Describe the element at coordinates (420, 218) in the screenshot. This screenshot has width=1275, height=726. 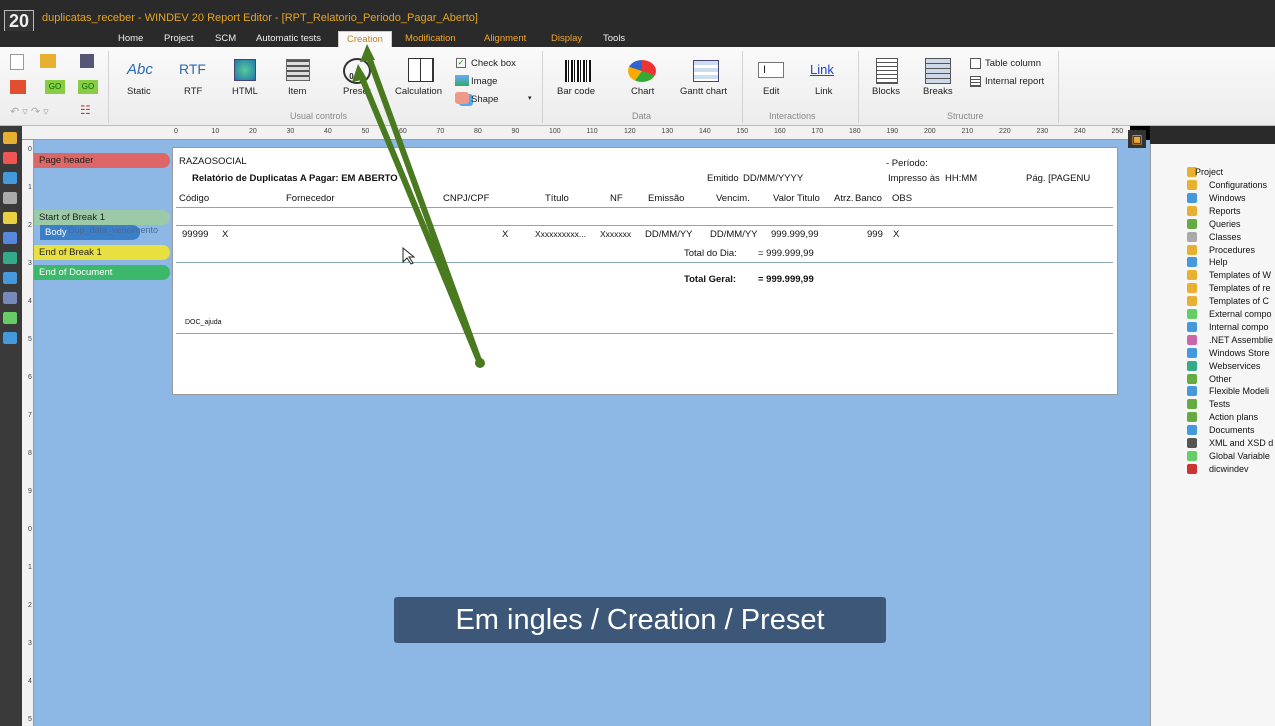
I see `arrow-to-preset` at that location.